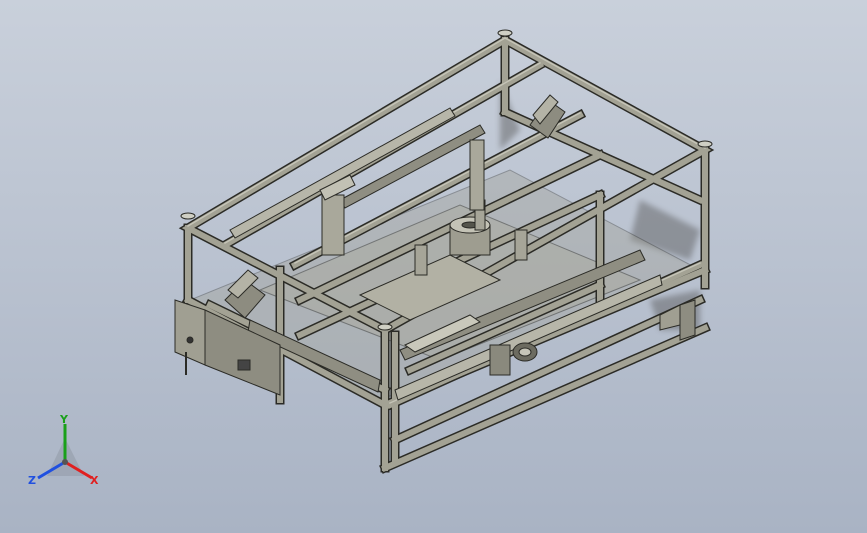  Describe the element at coordinates (65, 454) in the screenshot. I see `coordinate-triad: Y X Z` at that location.